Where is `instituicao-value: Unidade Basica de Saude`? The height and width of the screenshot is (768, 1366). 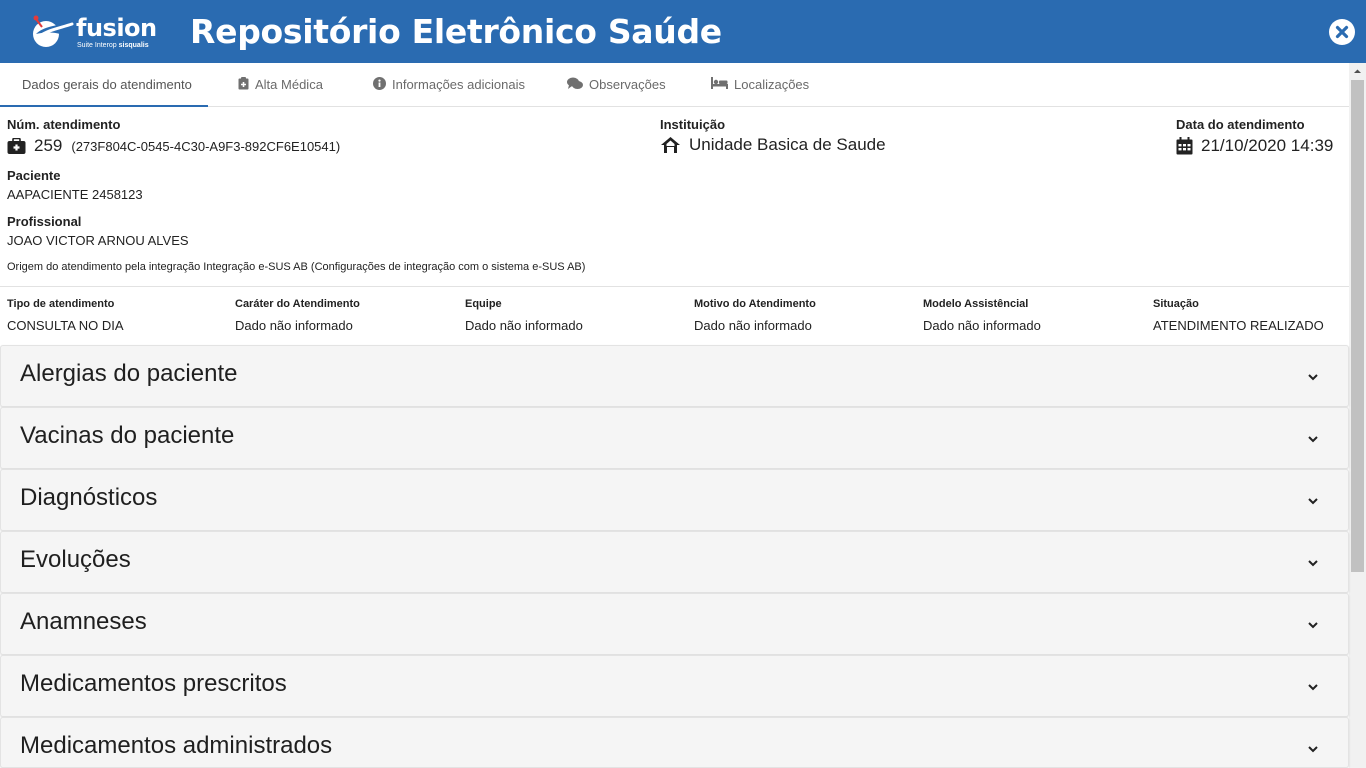 instituicao-value: Unidade Basica de Saude is located at coordinates (773, 145).